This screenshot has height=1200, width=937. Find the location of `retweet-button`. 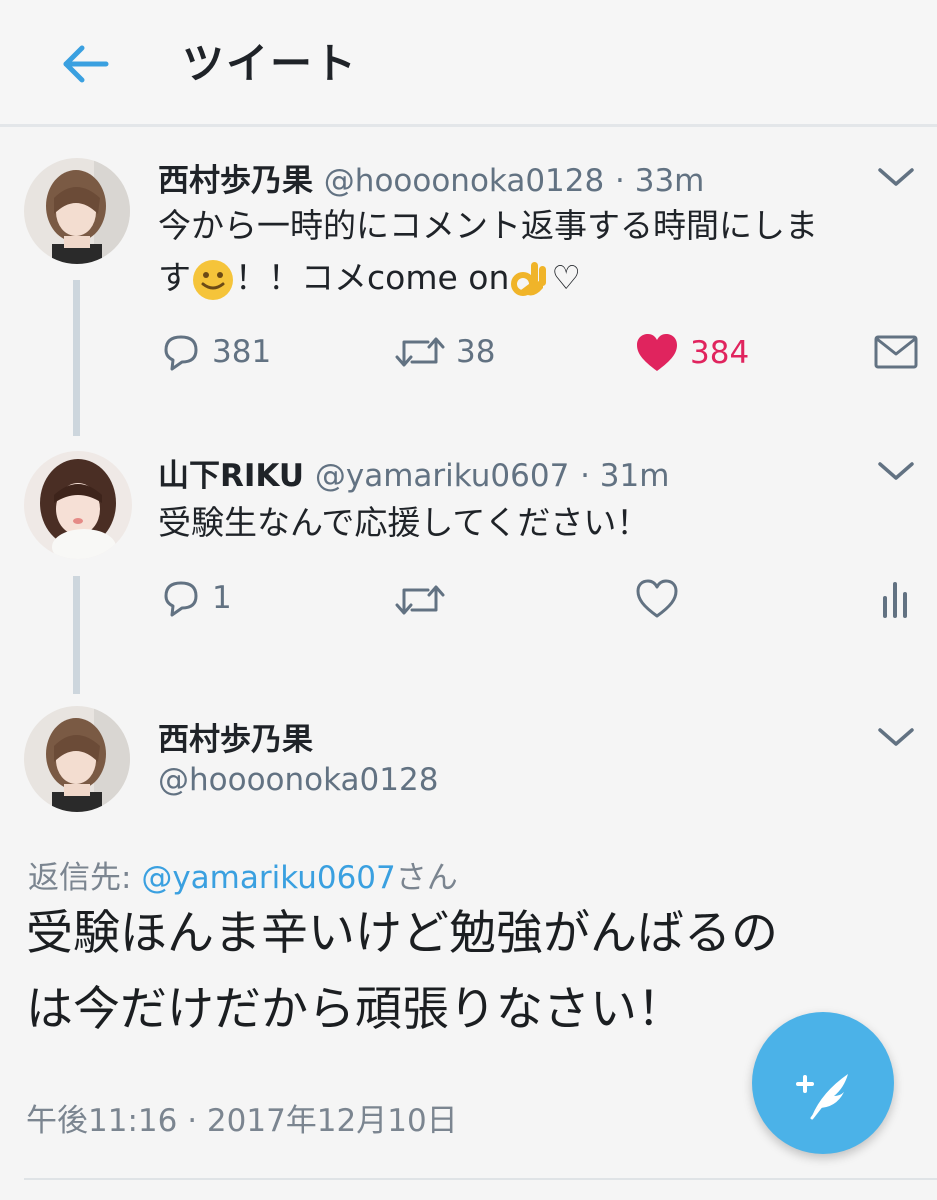

retweet-button is located at coordinates (420, 600).